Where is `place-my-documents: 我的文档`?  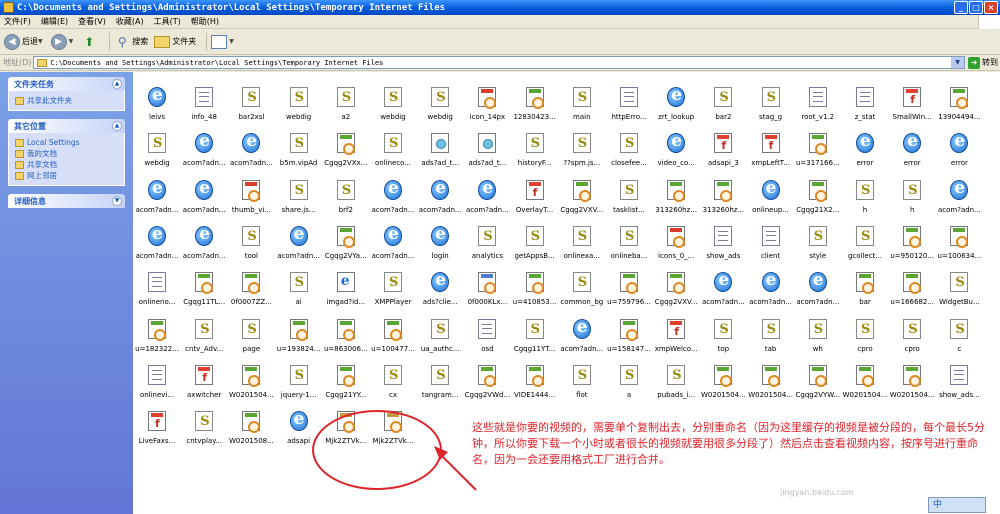
place-my-documents: 我的文档 is located at coordinates (66, 153).